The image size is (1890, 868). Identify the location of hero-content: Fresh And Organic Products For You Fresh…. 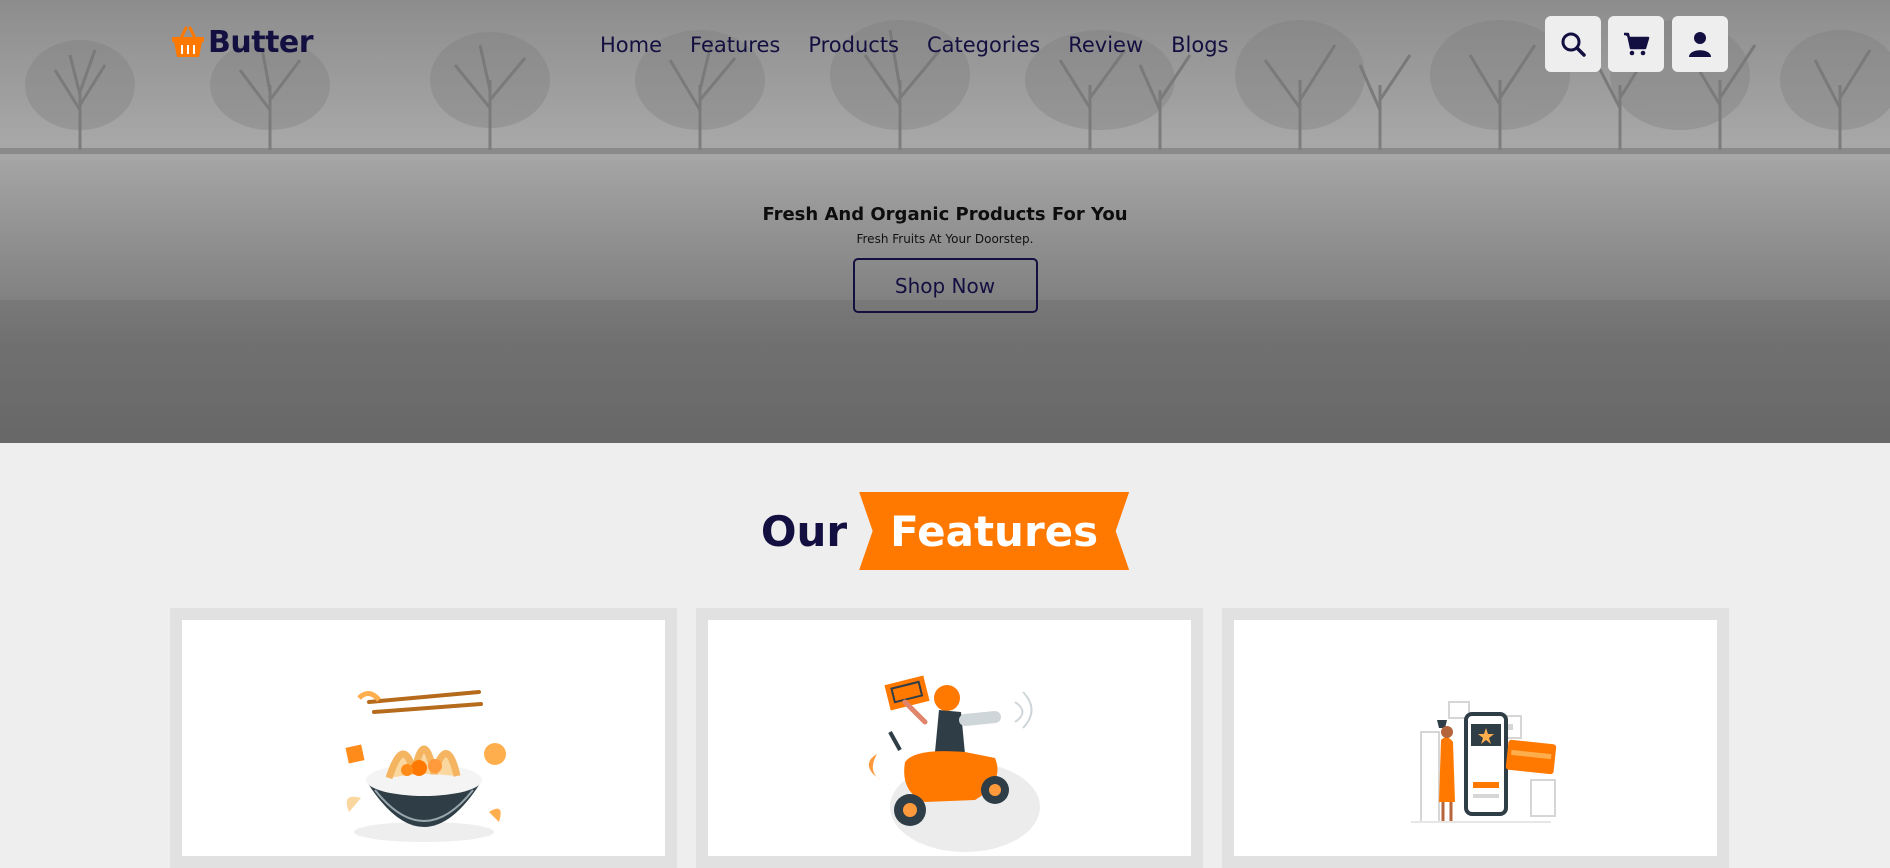
(945, 258).